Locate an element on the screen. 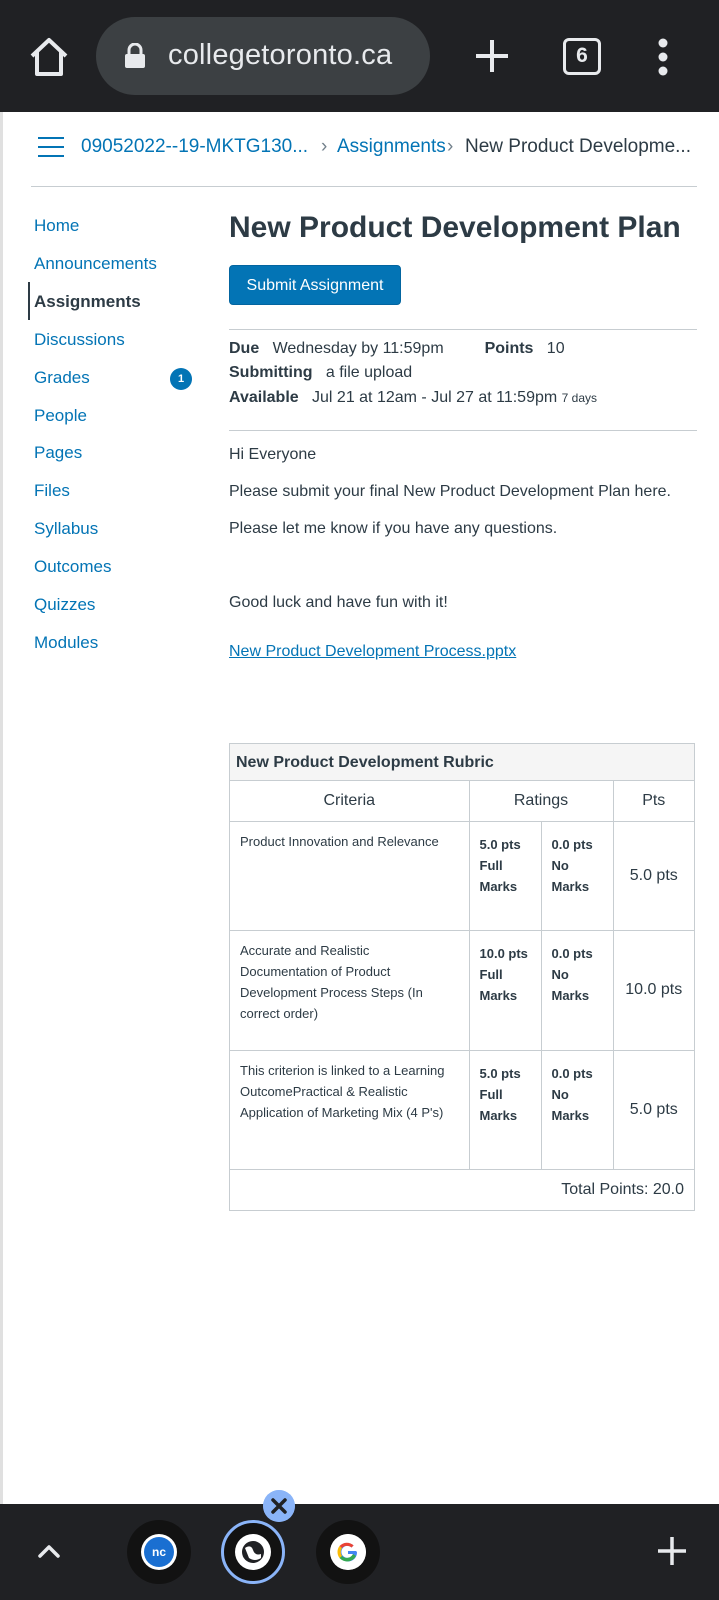 The height and width of the screenshot is (1600, 719). nav-announcements: Announcements is located at coordinates (95, 264).